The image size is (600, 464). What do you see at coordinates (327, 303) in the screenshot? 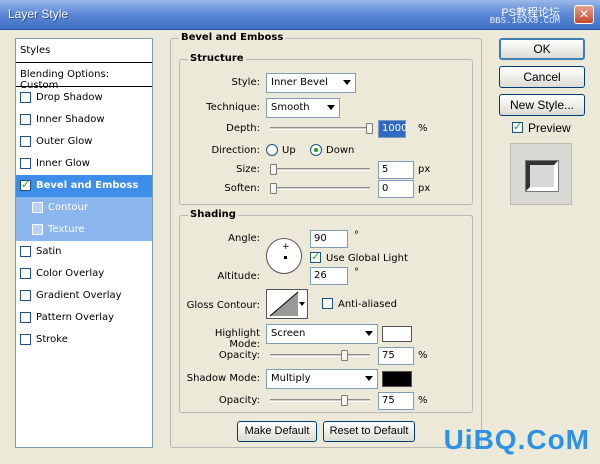
I see `anti-aliased-checkbox` at bounding box center [327, 303].